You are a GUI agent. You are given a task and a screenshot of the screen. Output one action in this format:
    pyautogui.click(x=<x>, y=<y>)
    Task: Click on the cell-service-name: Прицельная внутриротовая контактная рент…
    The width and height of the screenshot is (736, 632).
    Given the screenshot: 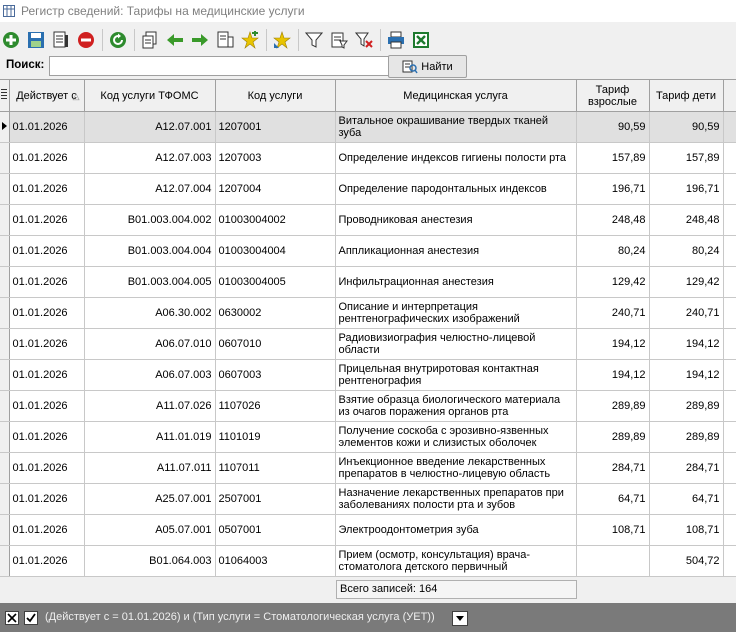 What is the action you would take?
    pyautogui.click(x=456, y=375)
    